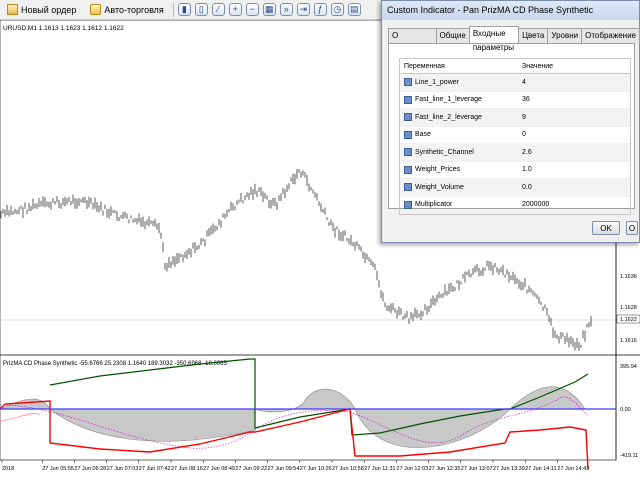 Image resolution: width=640 pixels, height=482 pixels. I want to click on time-label: 27 Jun 12:35, so click(445, 469).